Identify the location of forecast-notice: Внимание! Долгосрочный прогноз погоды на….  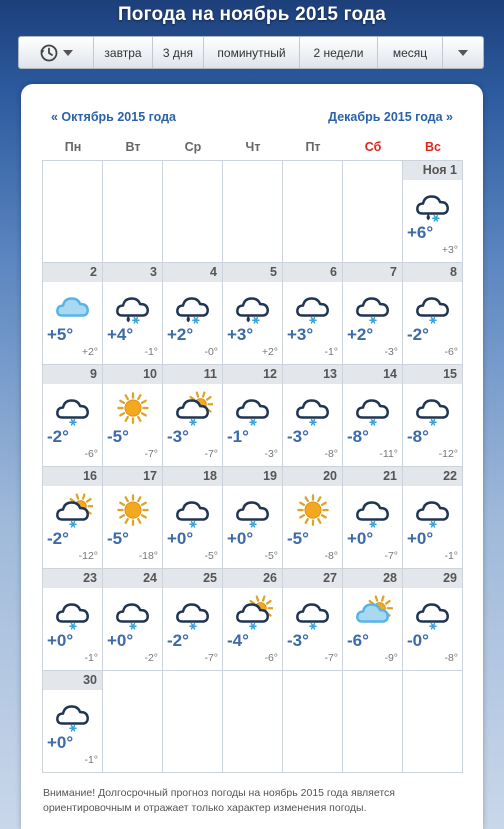
(219, 800).